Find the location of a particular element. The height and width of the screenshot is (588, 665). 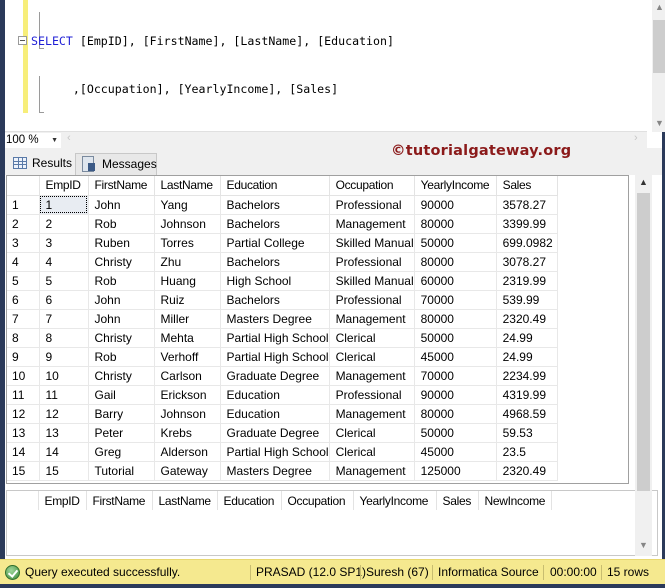

cell-empid: 5 is located at coordinates (64, 281).